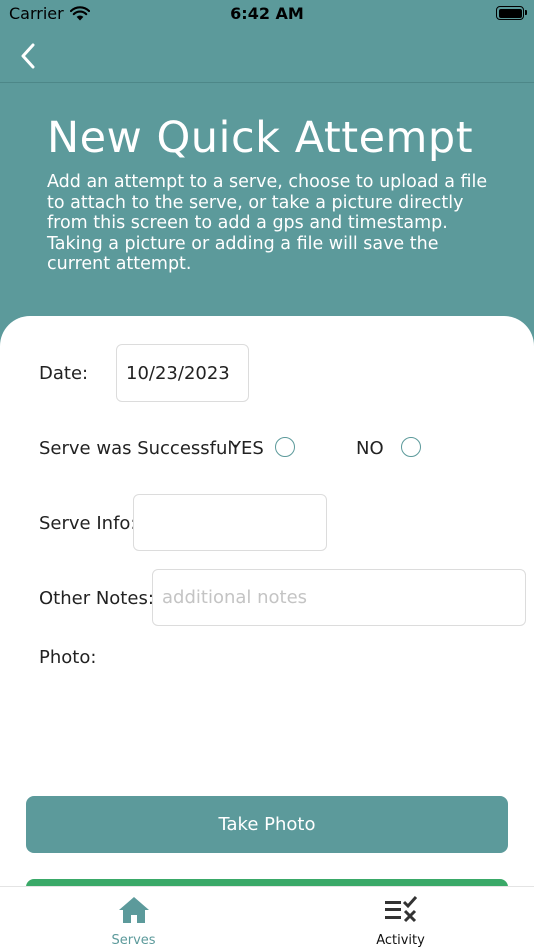  What do you see at coordinates (96, 598) in the screenshot?
I see `other-notes-label: Other Notes:` at bounding box center [96, 598].